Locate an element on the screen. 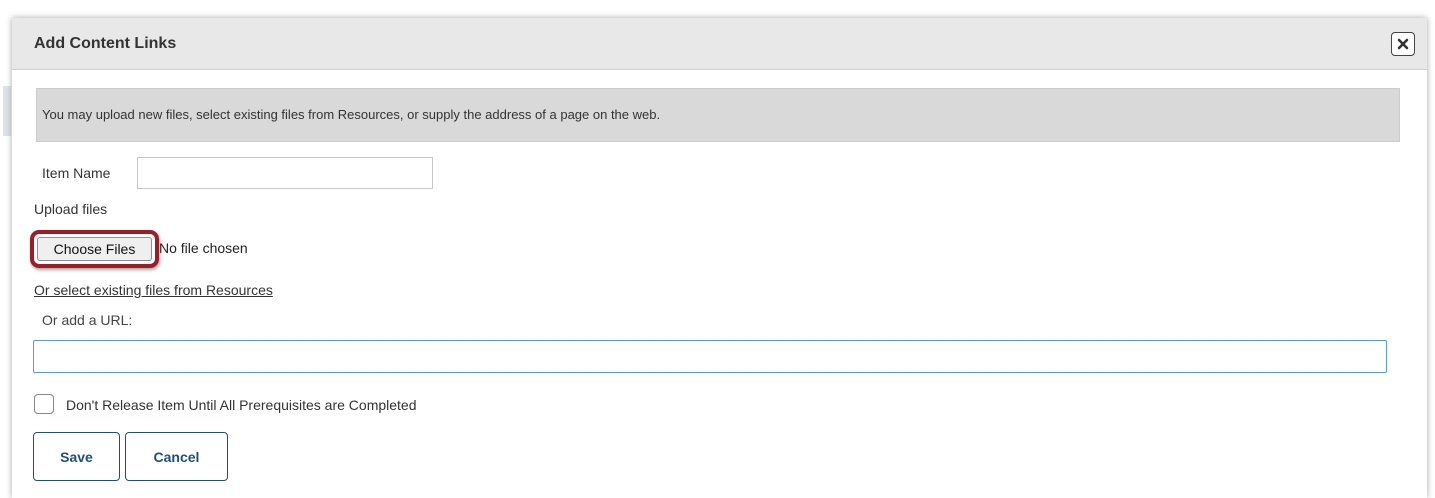 The image size is (1435, 498). prerequisites-checkbox is located at coordinates (44, 404).